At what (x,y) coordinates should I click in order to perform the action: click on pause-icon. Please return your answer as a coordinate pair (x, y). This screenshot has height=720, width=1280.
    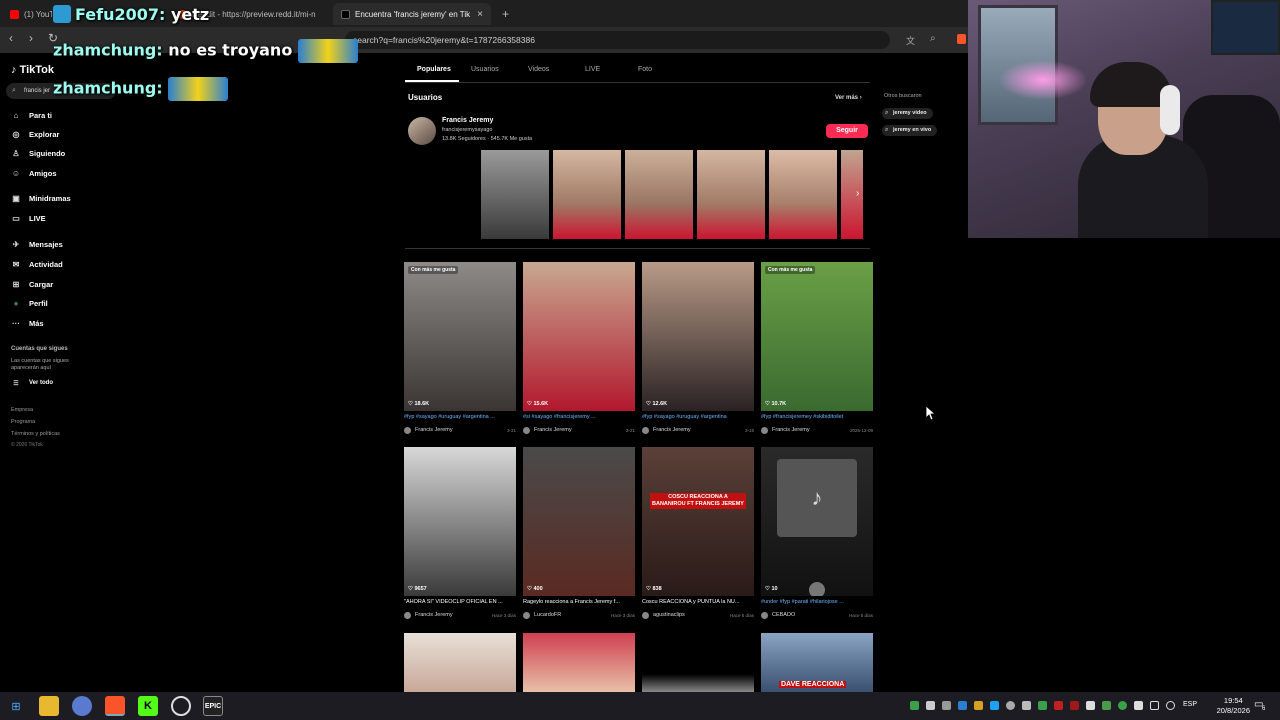
    Looking at the image, I should click on (817, 589).